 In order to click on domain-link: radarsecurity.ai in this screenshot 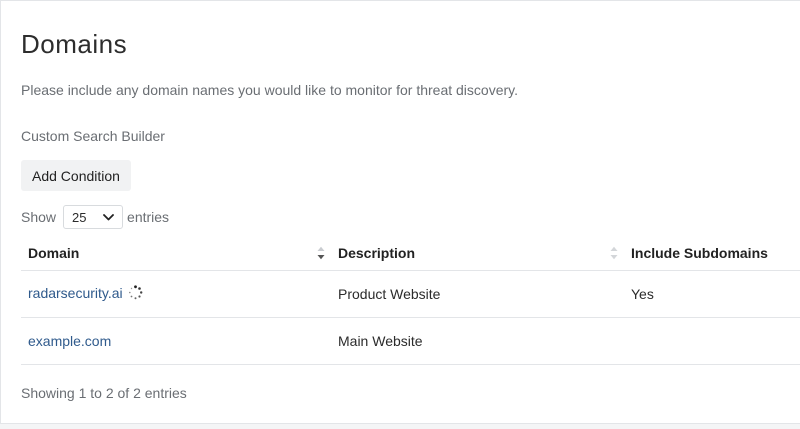, I will do `click(75, 293)`.